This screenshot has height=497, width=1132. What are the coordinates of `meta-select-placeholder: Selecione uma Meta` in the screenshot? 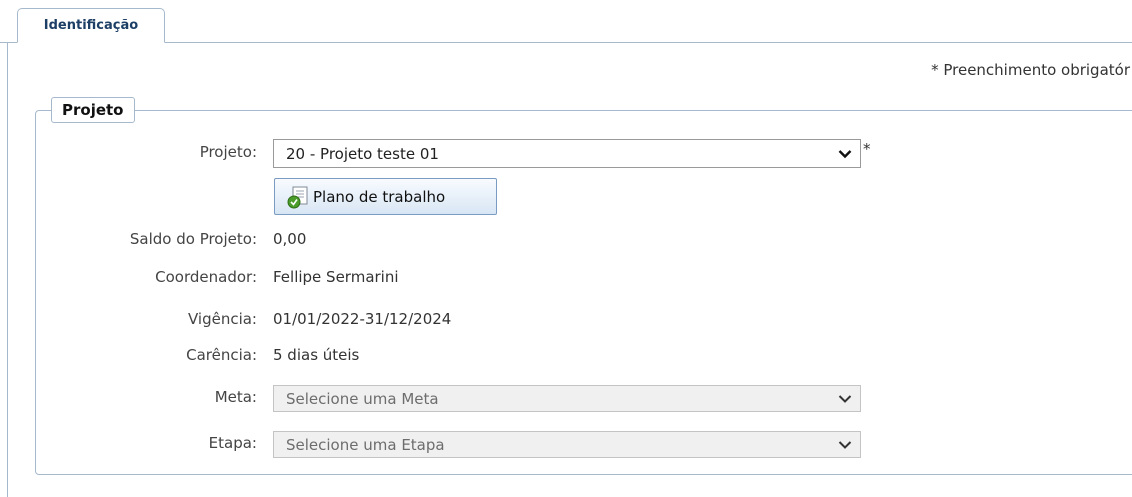 It's located at (362, 398).